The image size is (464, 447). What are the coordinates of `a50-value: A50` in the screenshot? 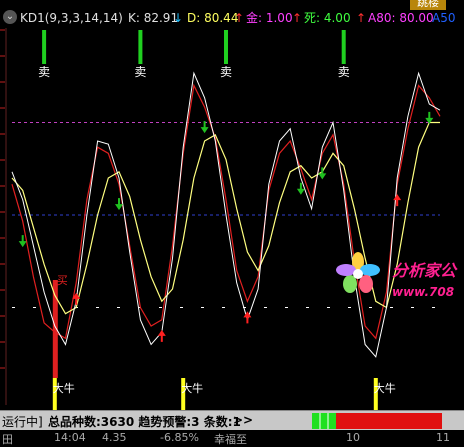 It's located at (444, 18).